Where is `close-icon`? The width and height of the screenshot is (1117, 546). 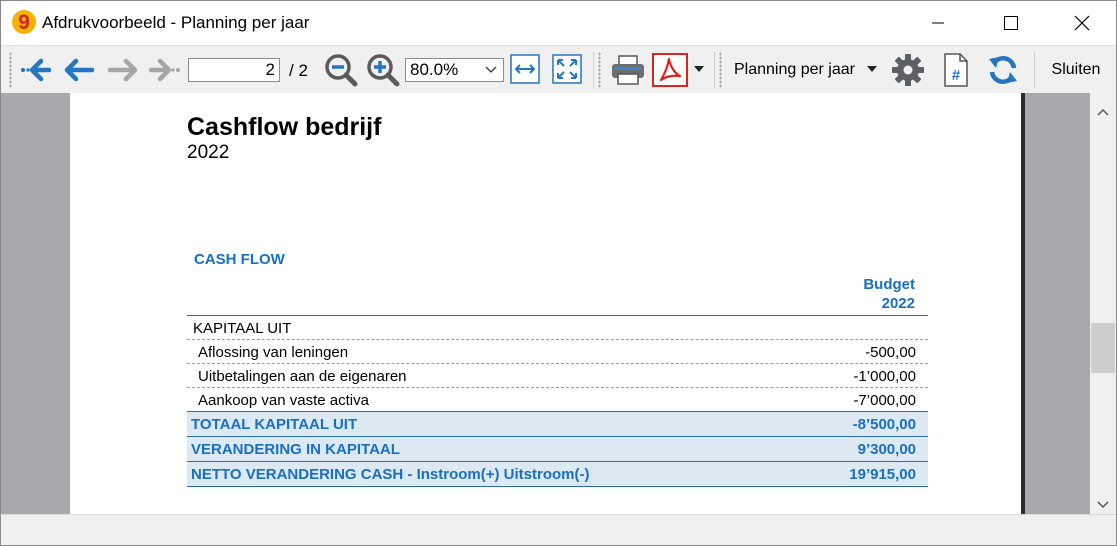 close-icon is located at coordinates (1082, 23).